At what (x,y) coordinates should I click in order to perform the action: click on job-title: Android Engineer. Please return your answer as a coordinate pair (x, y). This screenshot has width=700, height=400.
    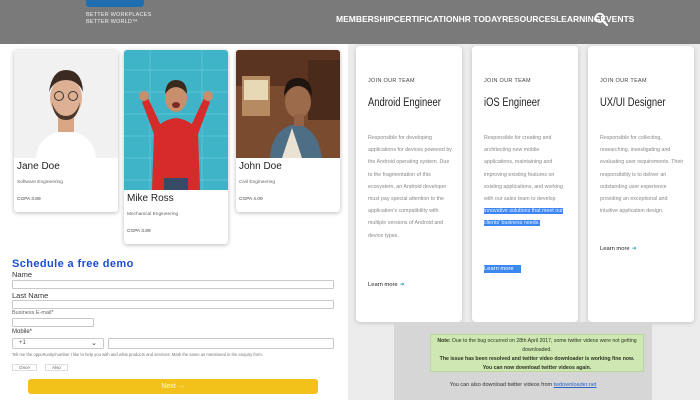
    Looking at the image, I should click on (404, 103).